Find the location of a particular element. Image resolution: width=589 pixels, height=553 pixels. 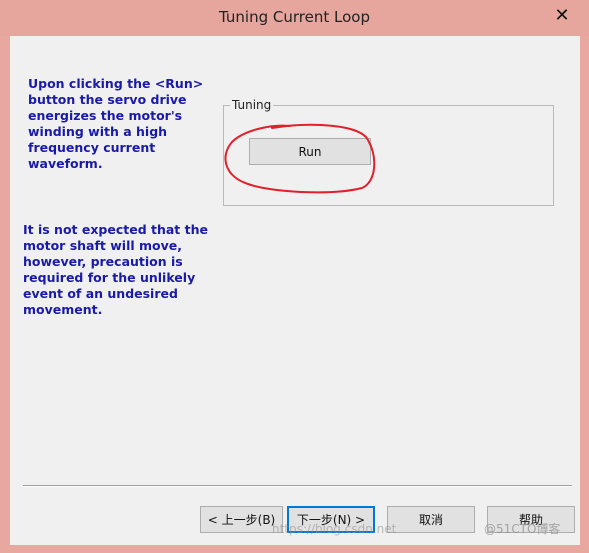

watermark-brand: @51CTO博客 is located at coordinates (522, 529).